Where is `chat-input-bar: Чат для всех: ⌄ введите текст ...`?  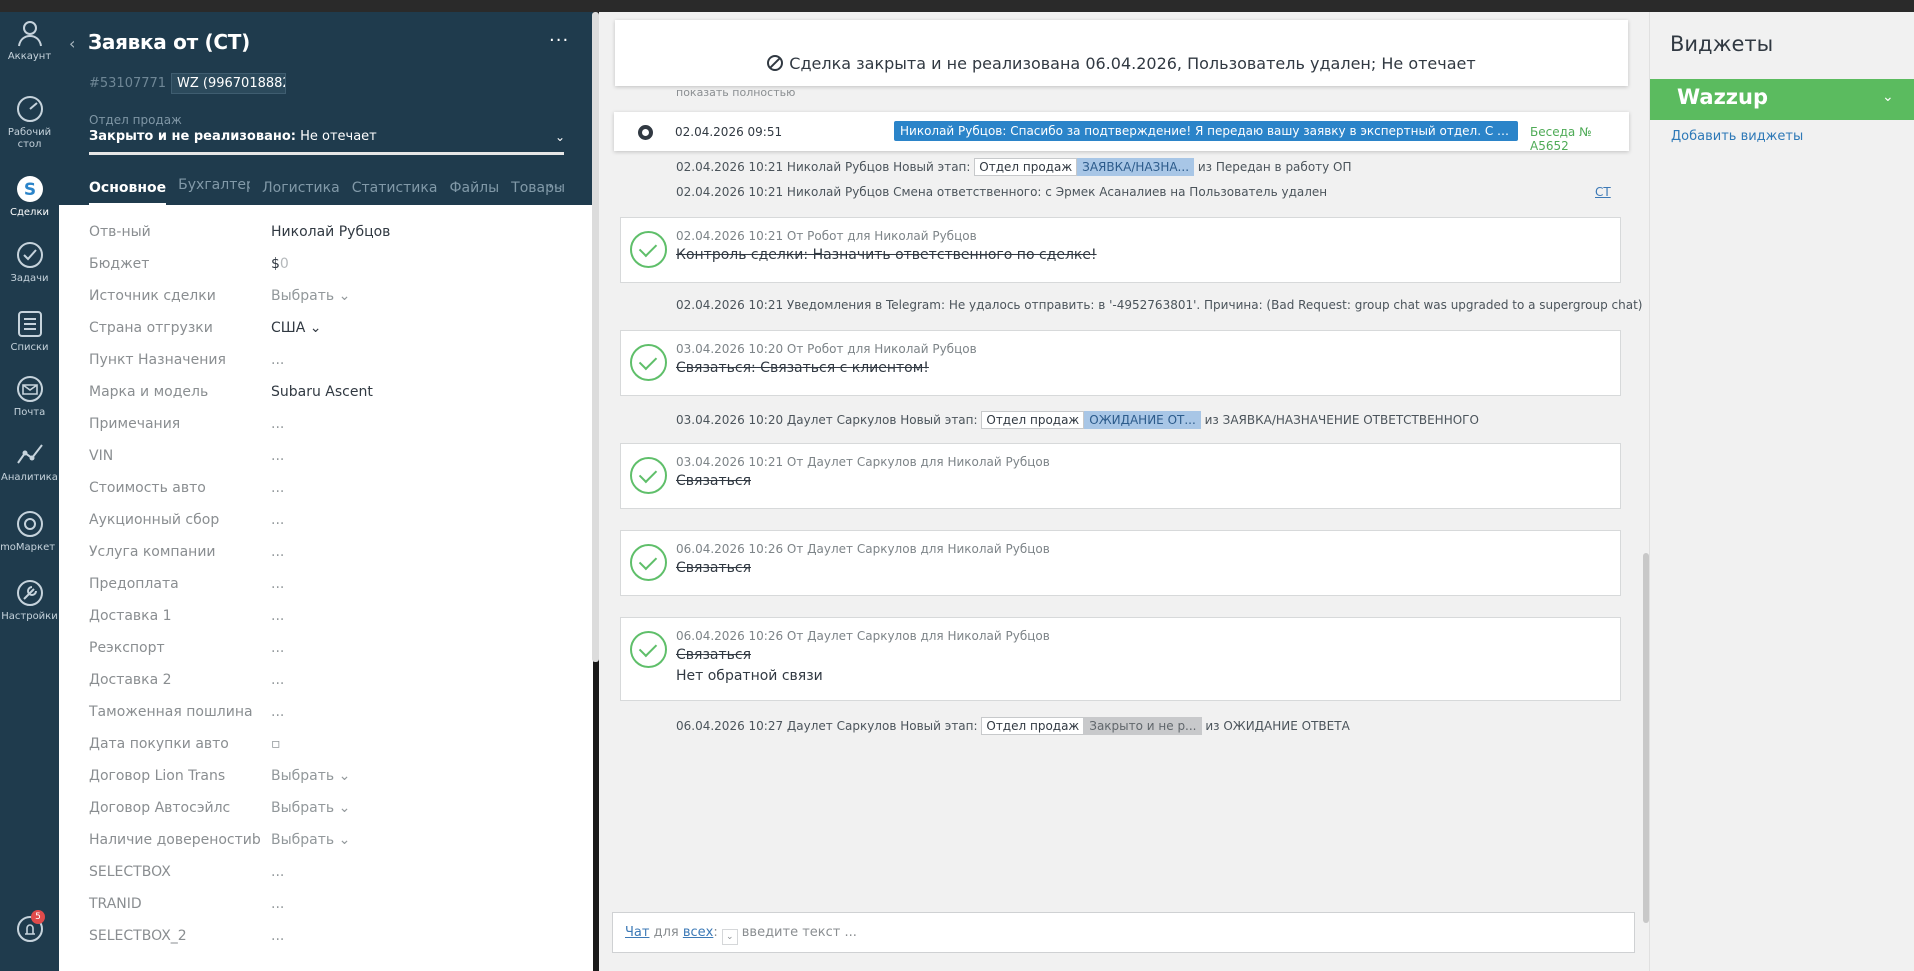
chat-input-bar: Чат для всех: ⌄ введите текст ... is located at coordinates (1123, 932).